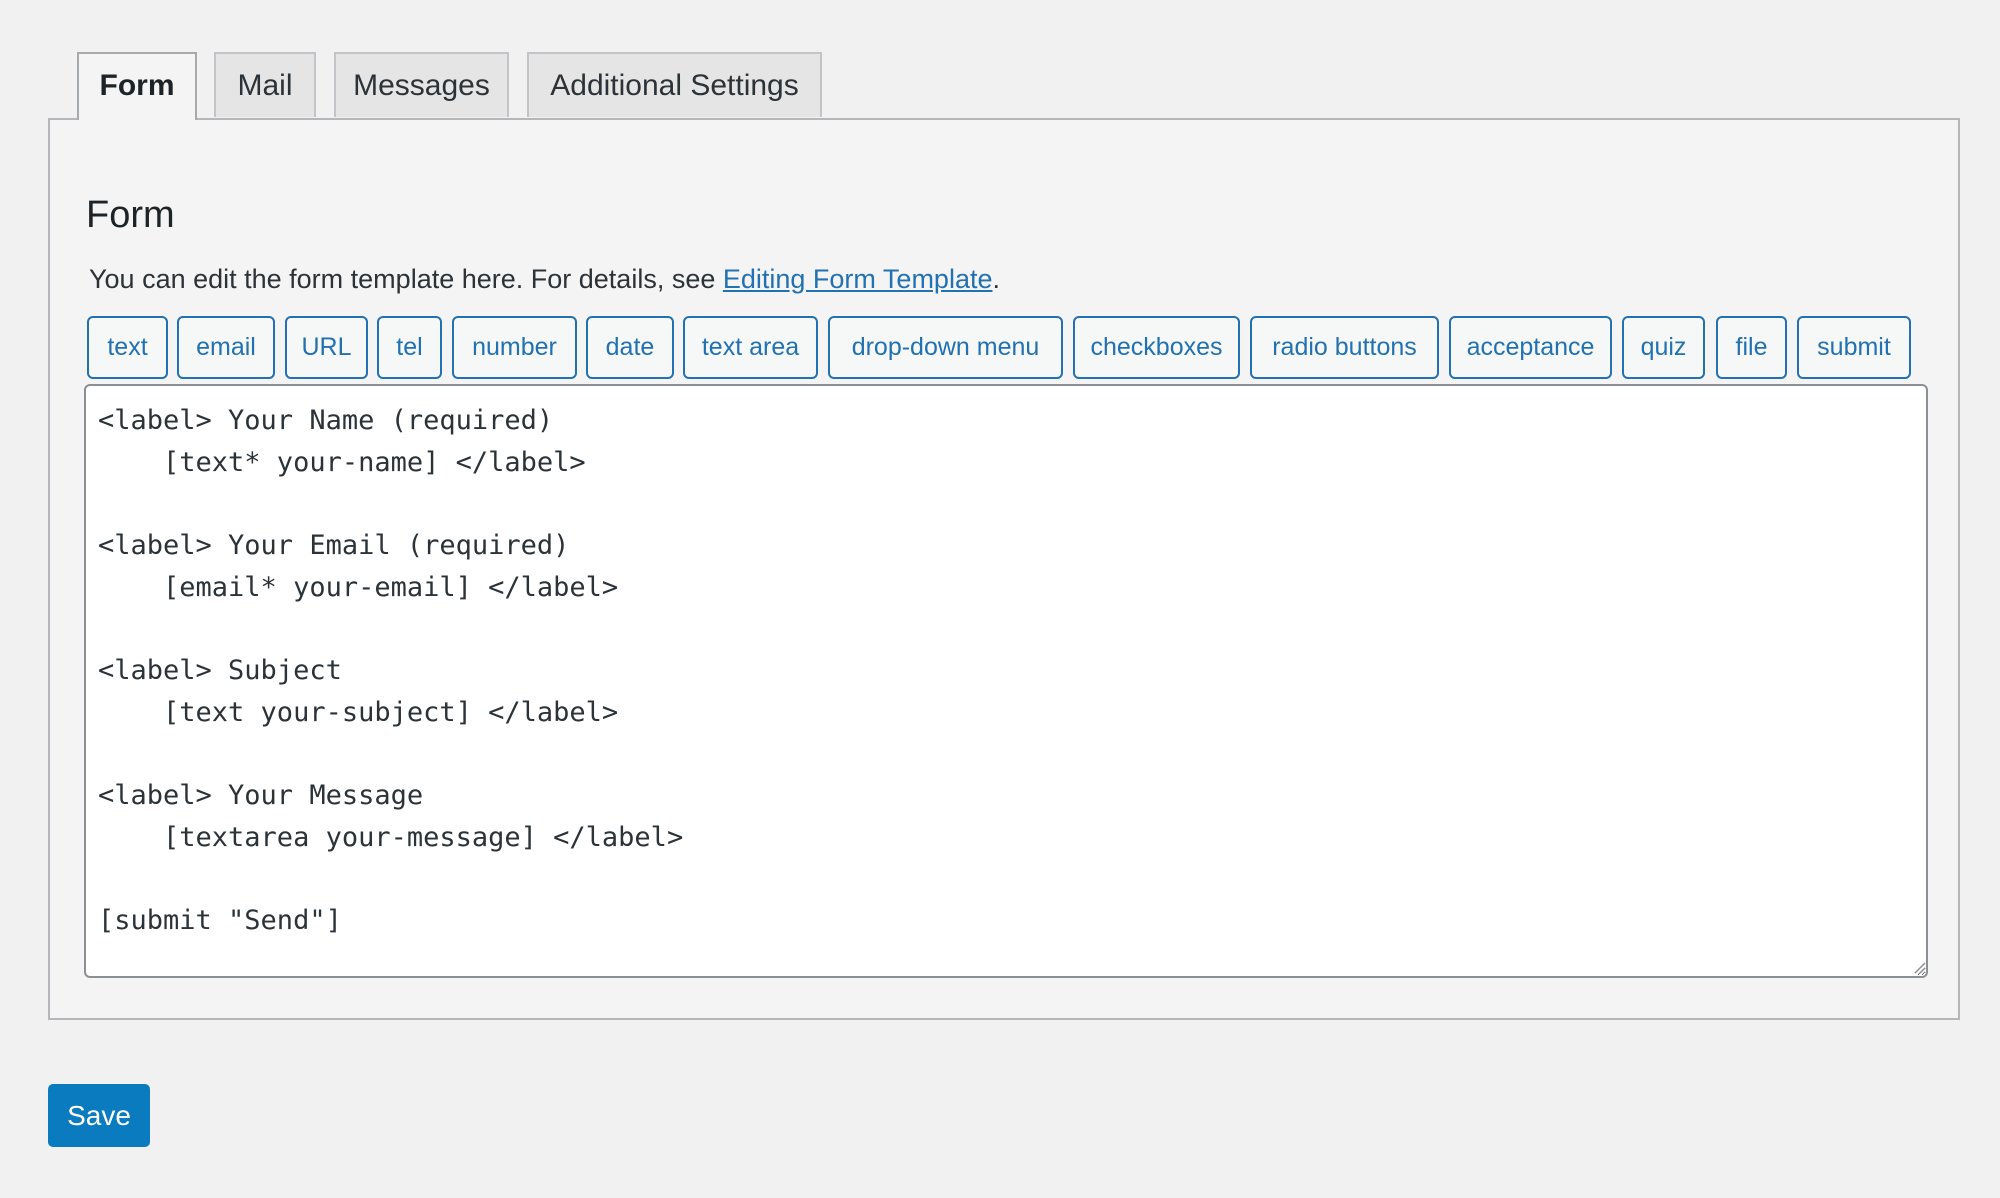 This screenshot has height=1198, width=2000. Describe the element at coordinates (127, 347) in the screenshot. I see `tag-button-text: text` at that location.